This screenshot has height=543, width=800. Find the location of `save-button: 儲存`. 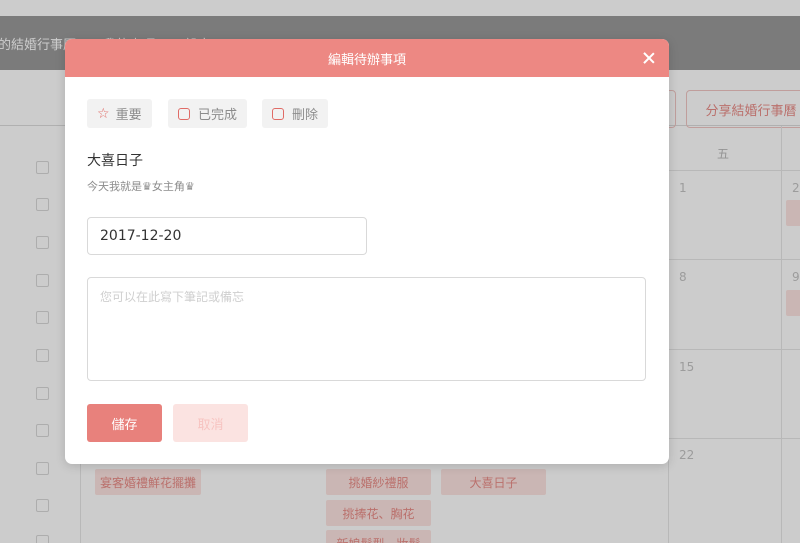

save-button: 儲存 is located at coordinates (124, 423).